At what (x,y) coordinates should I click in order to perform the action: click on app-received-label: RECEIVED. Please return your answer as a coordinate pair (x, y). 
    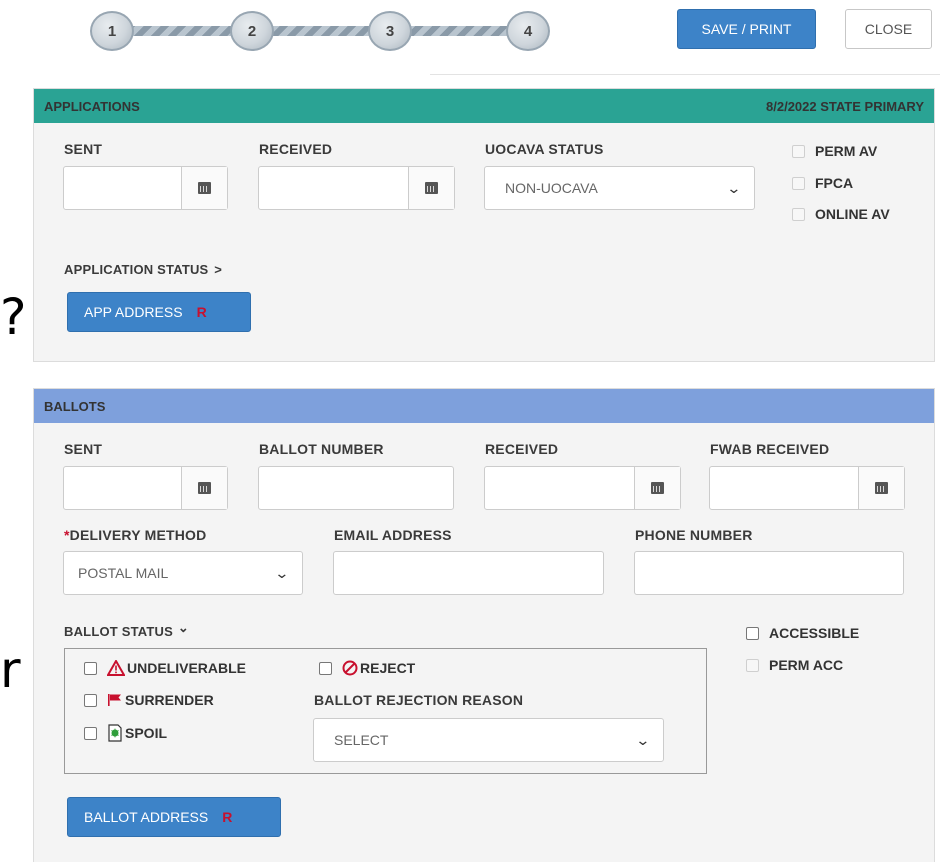
    Looking at the image, I should click on (296, 149).